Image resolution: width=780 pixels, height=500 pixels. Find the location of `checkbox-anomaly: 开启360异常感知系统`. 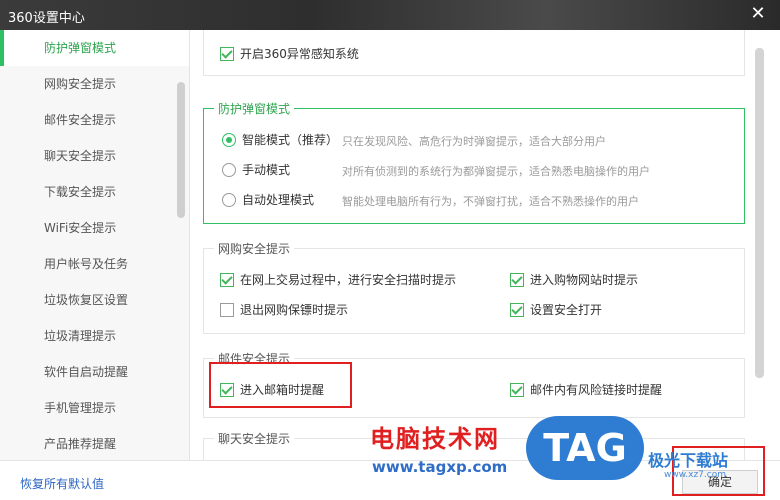

checkbox-anomaly: 开启360异常感知系统 is located at coordinates (289, 53).